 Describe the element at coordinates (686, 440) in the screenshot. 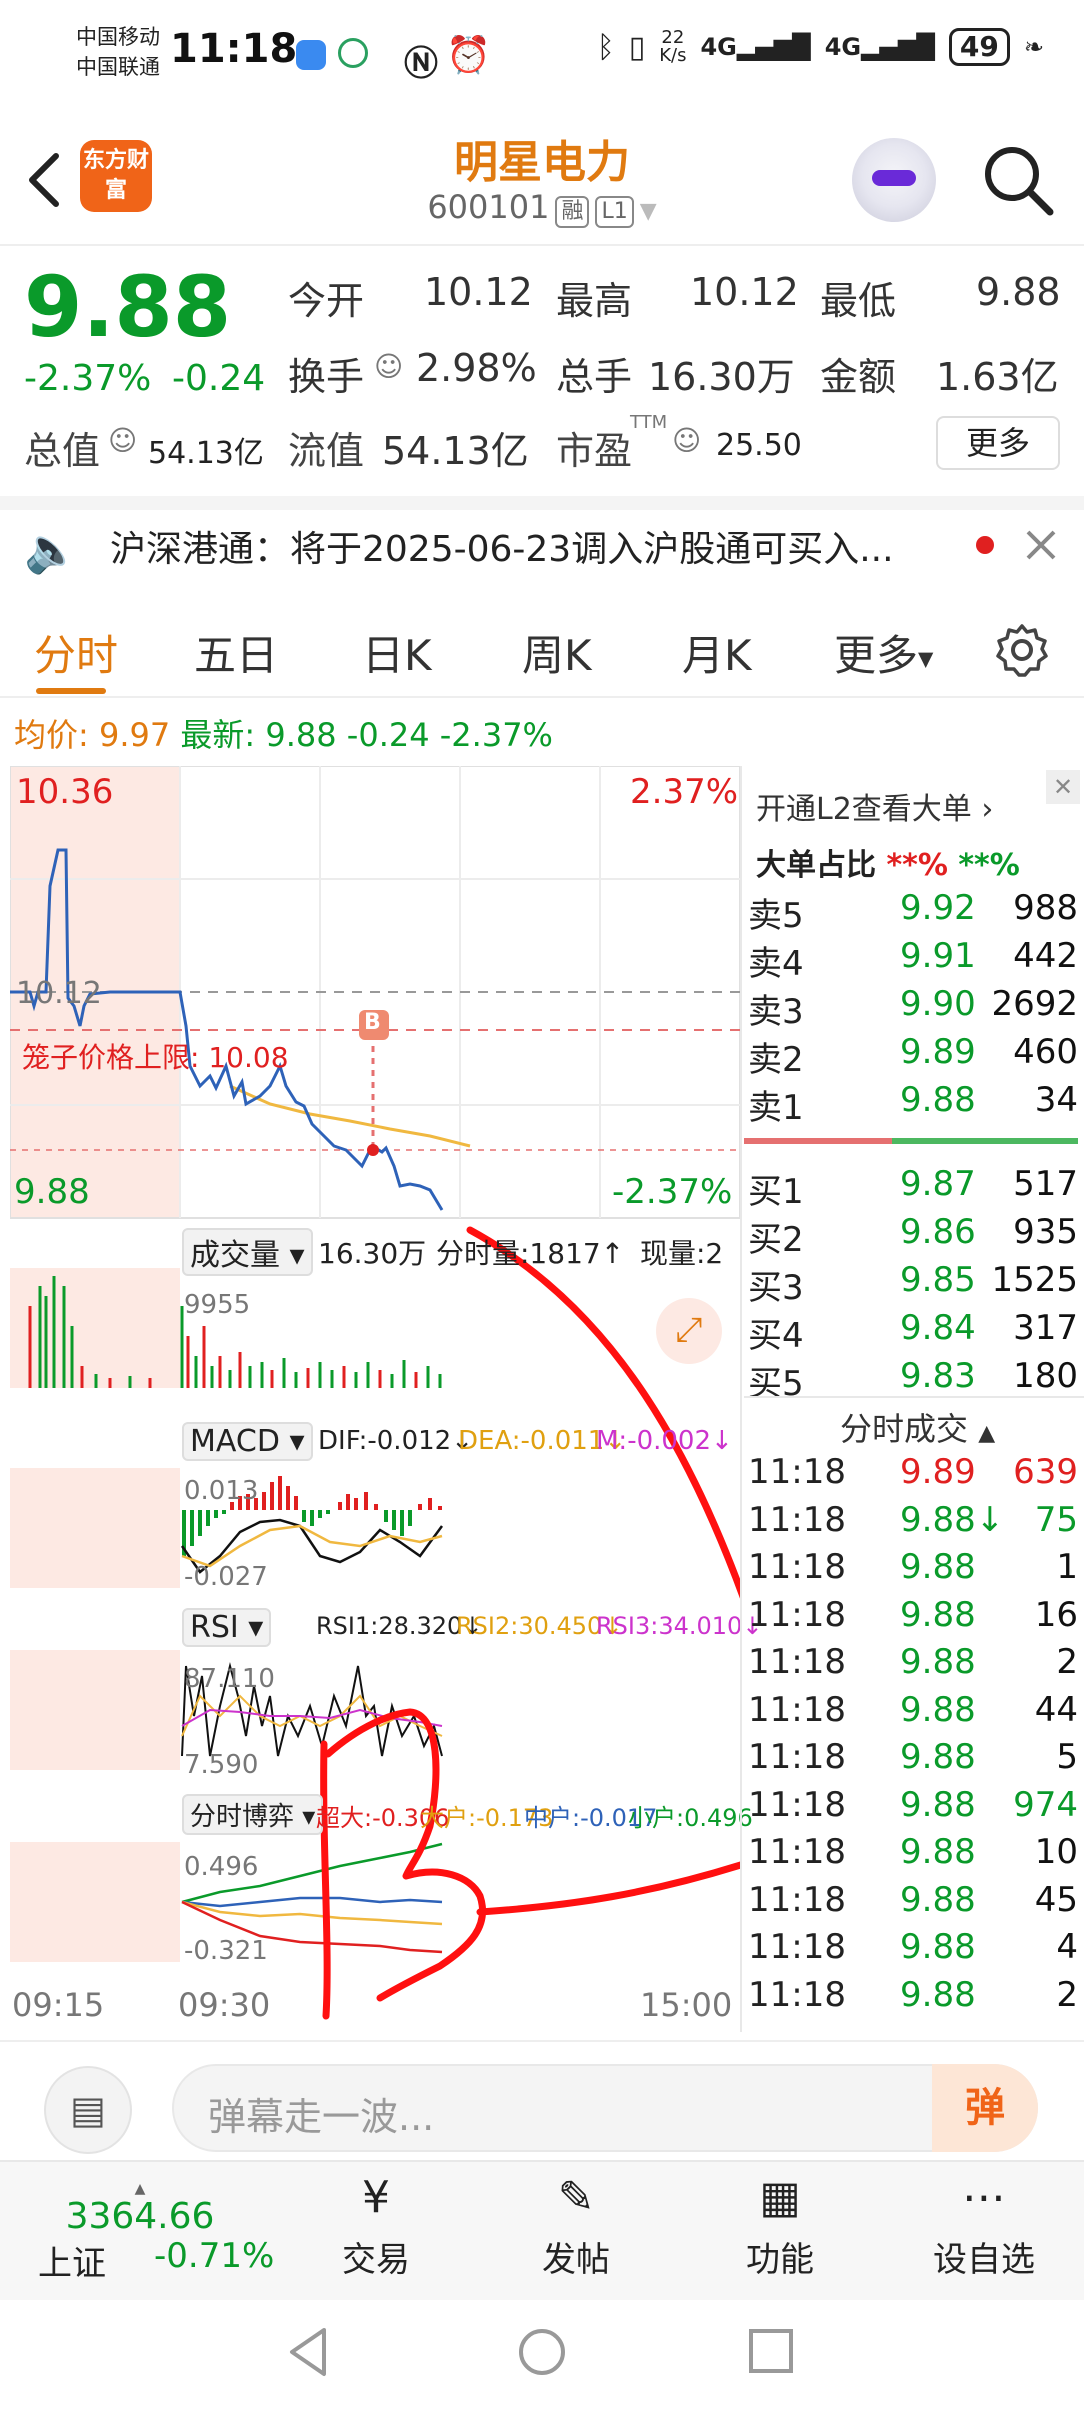

I see `pe-info-icon: ☺` at that location.